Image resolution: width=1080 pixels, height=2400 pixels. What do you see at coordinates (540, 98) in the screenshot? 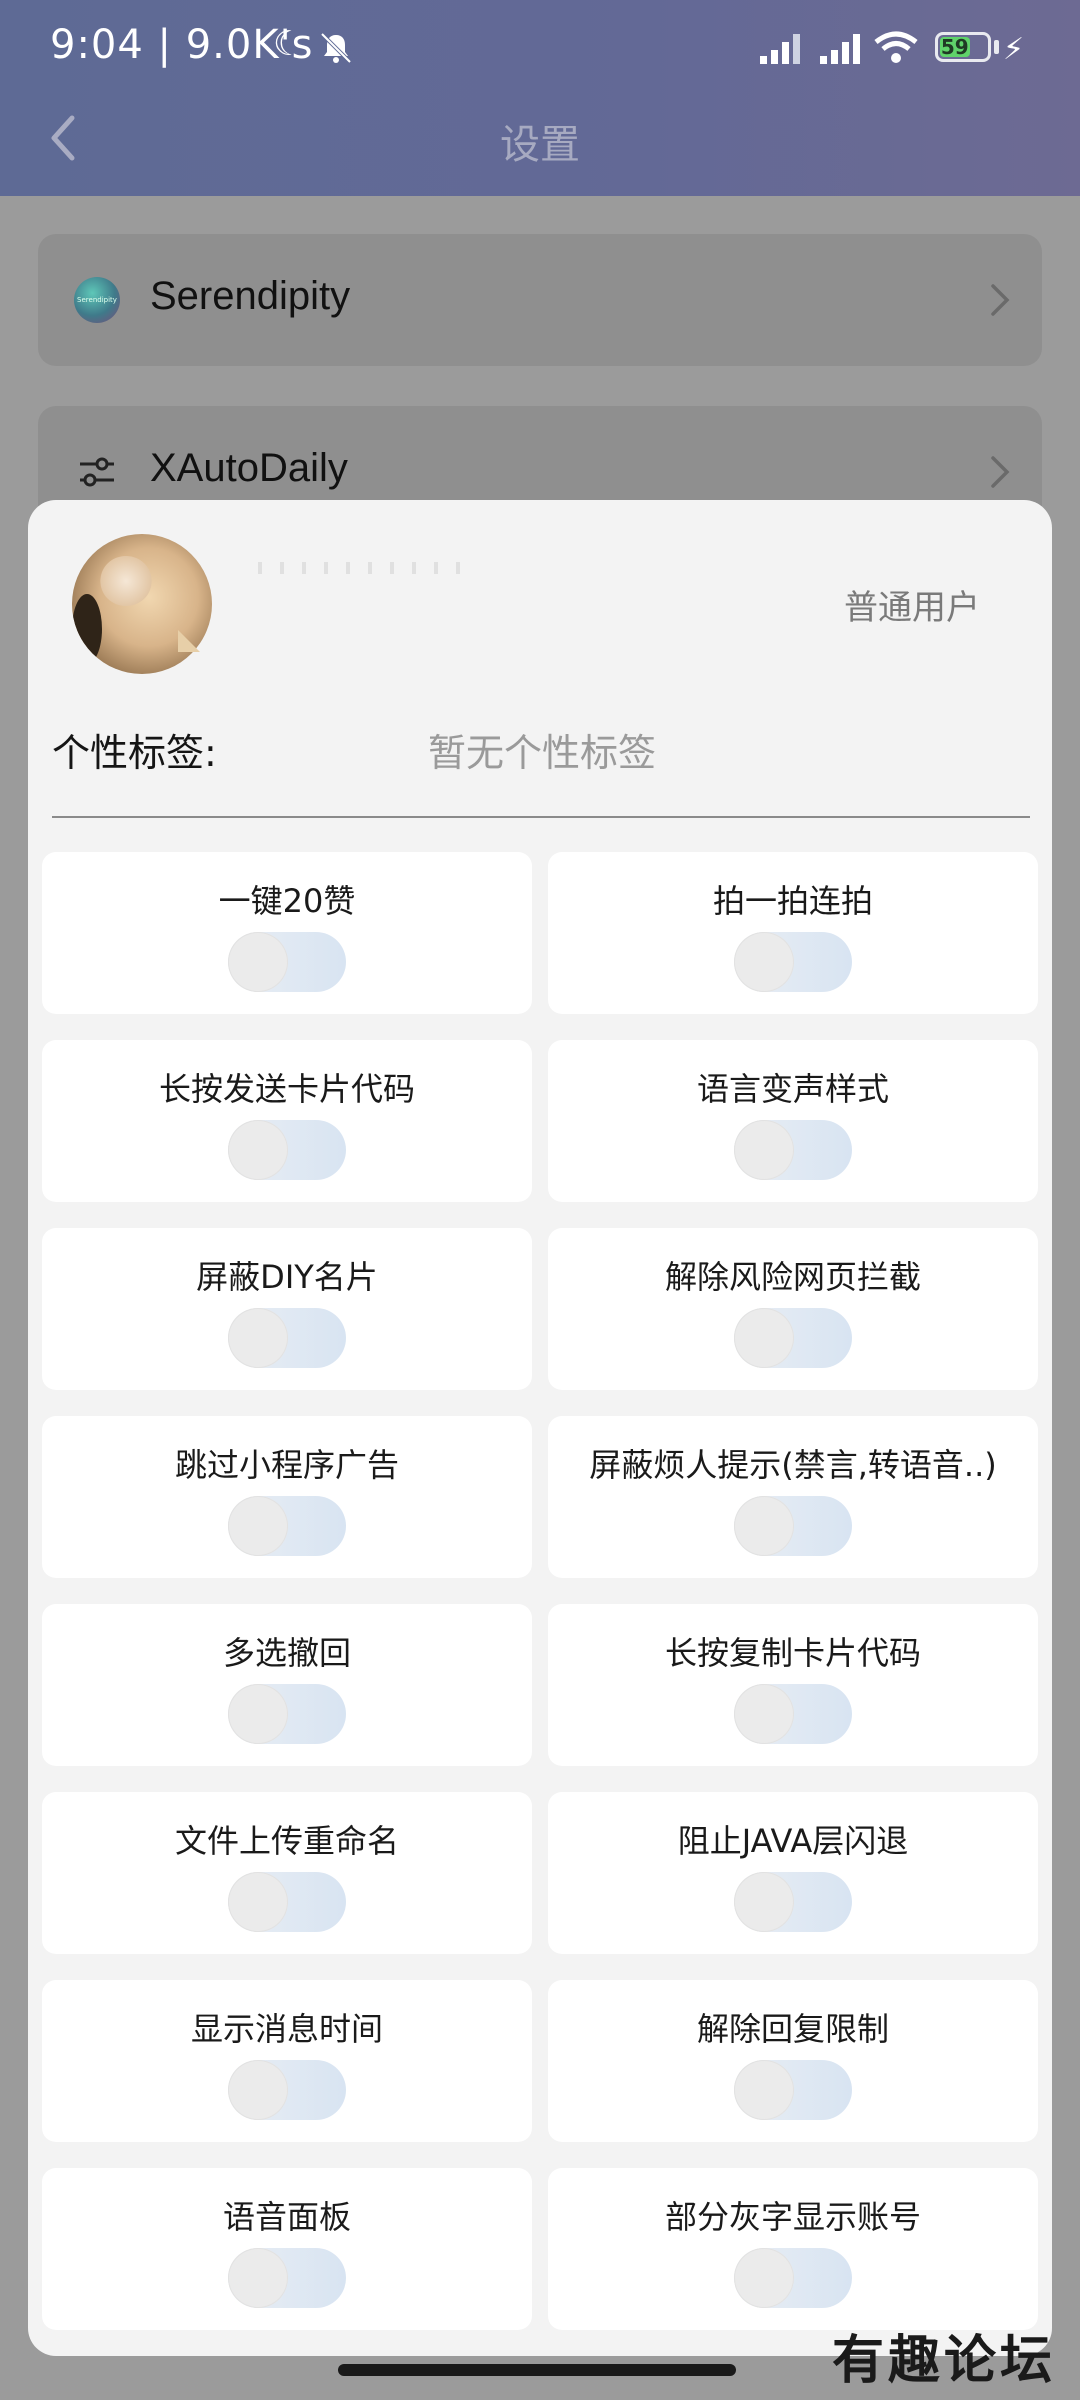
I see `app-header: 9:04 | 9.0K's ☾ 59 ⚡ 设置` at bounding box center [540, 98].